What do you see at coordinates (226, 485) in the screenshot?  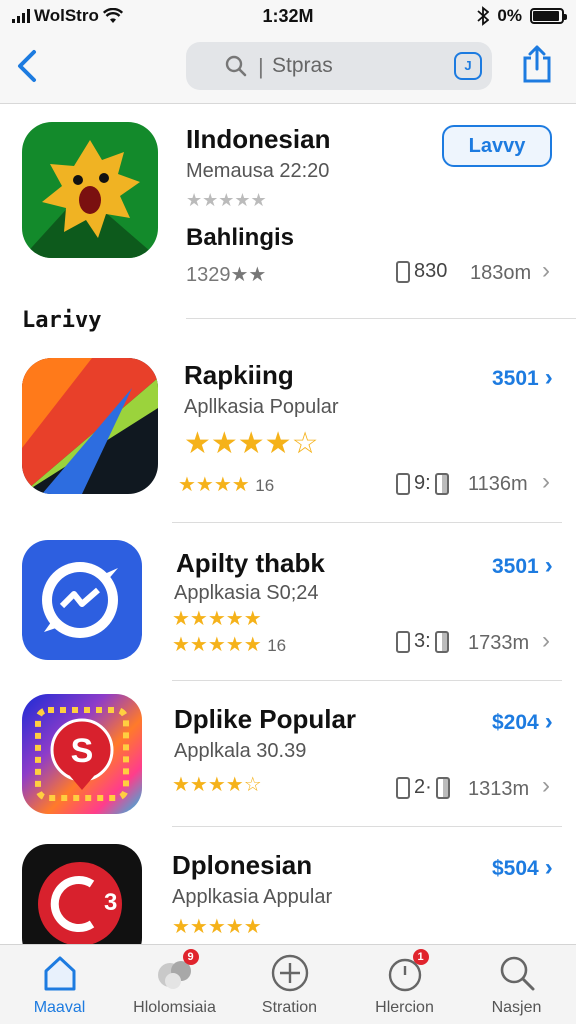 I see `app-small-stars: ★★★★ 16` at bounding box center [226, 485].